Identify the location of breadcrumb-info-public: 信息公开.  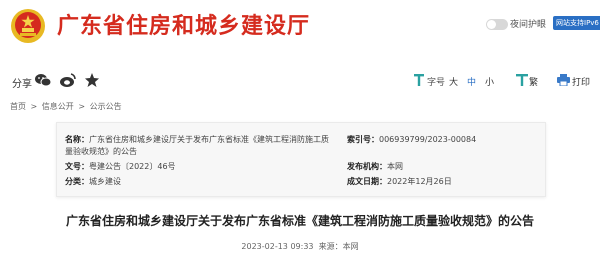
(58, 106).